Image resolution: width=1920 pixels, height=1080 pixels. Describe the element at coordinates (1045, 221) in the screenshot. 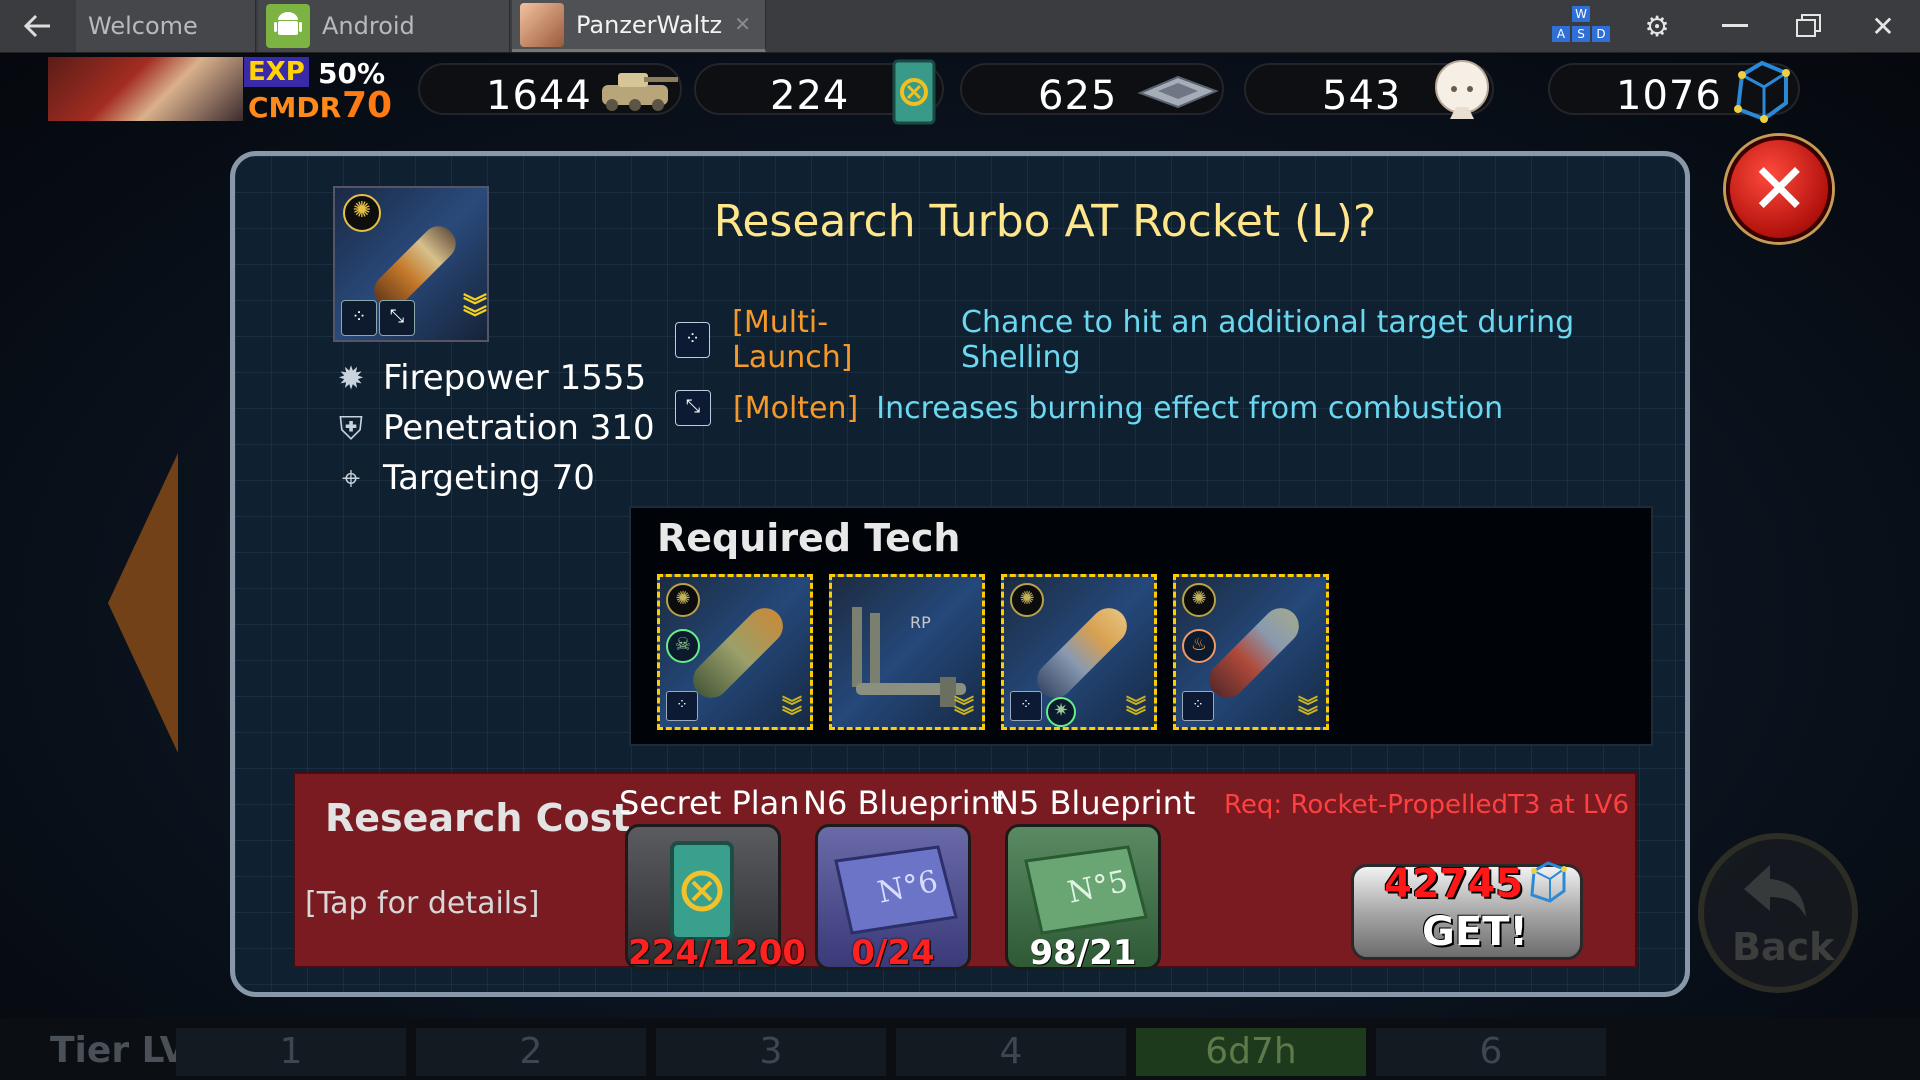

I see `modal-title: Research Turbo AT Rocket (L)?` at that location.